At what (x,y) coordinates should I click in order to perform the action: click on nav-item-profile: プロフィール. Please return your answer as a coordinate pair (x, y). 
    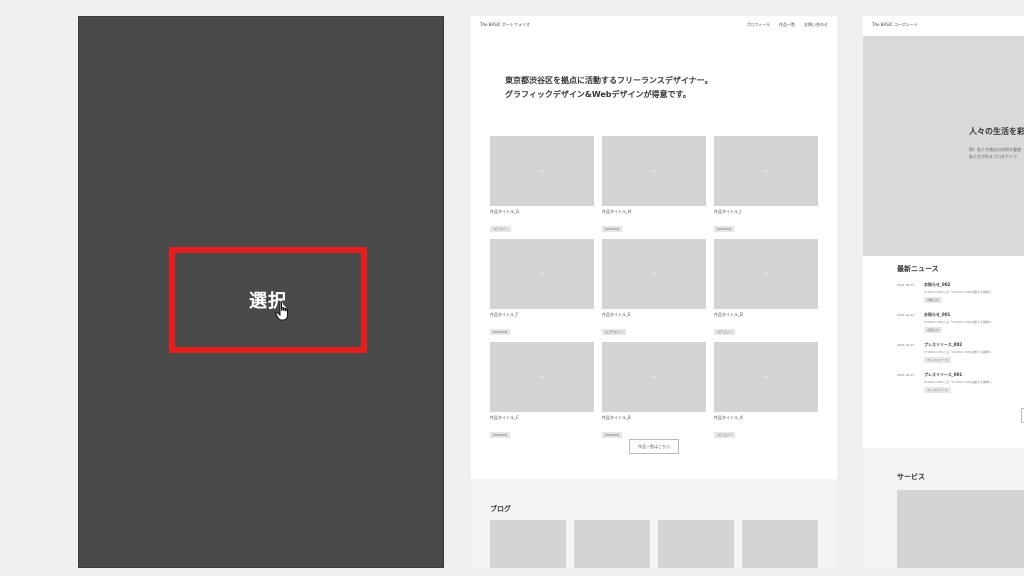
    Looking at the image, I should click on (758, 24).